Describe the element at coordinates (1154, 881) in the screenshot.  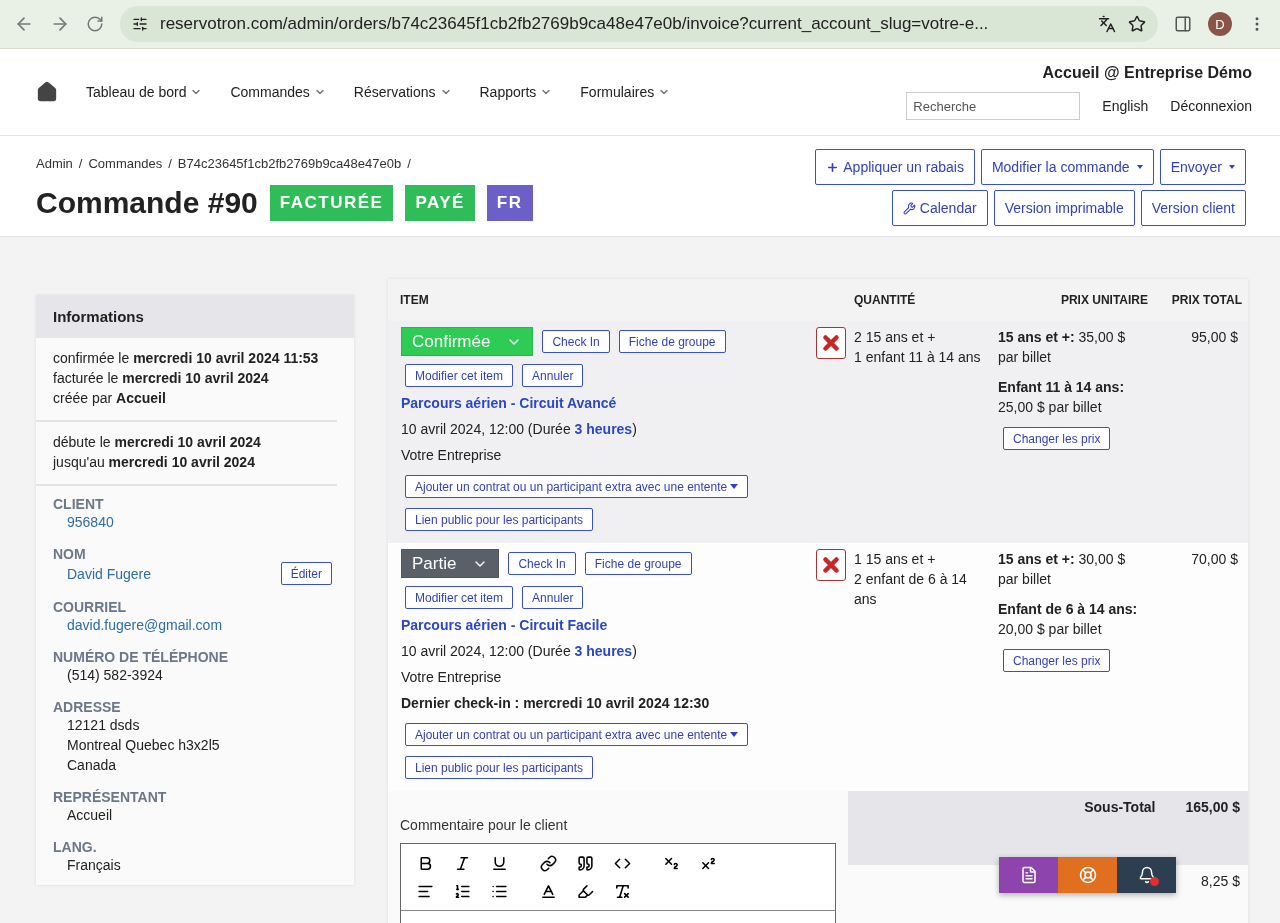
I see `notification-dot` at that location.